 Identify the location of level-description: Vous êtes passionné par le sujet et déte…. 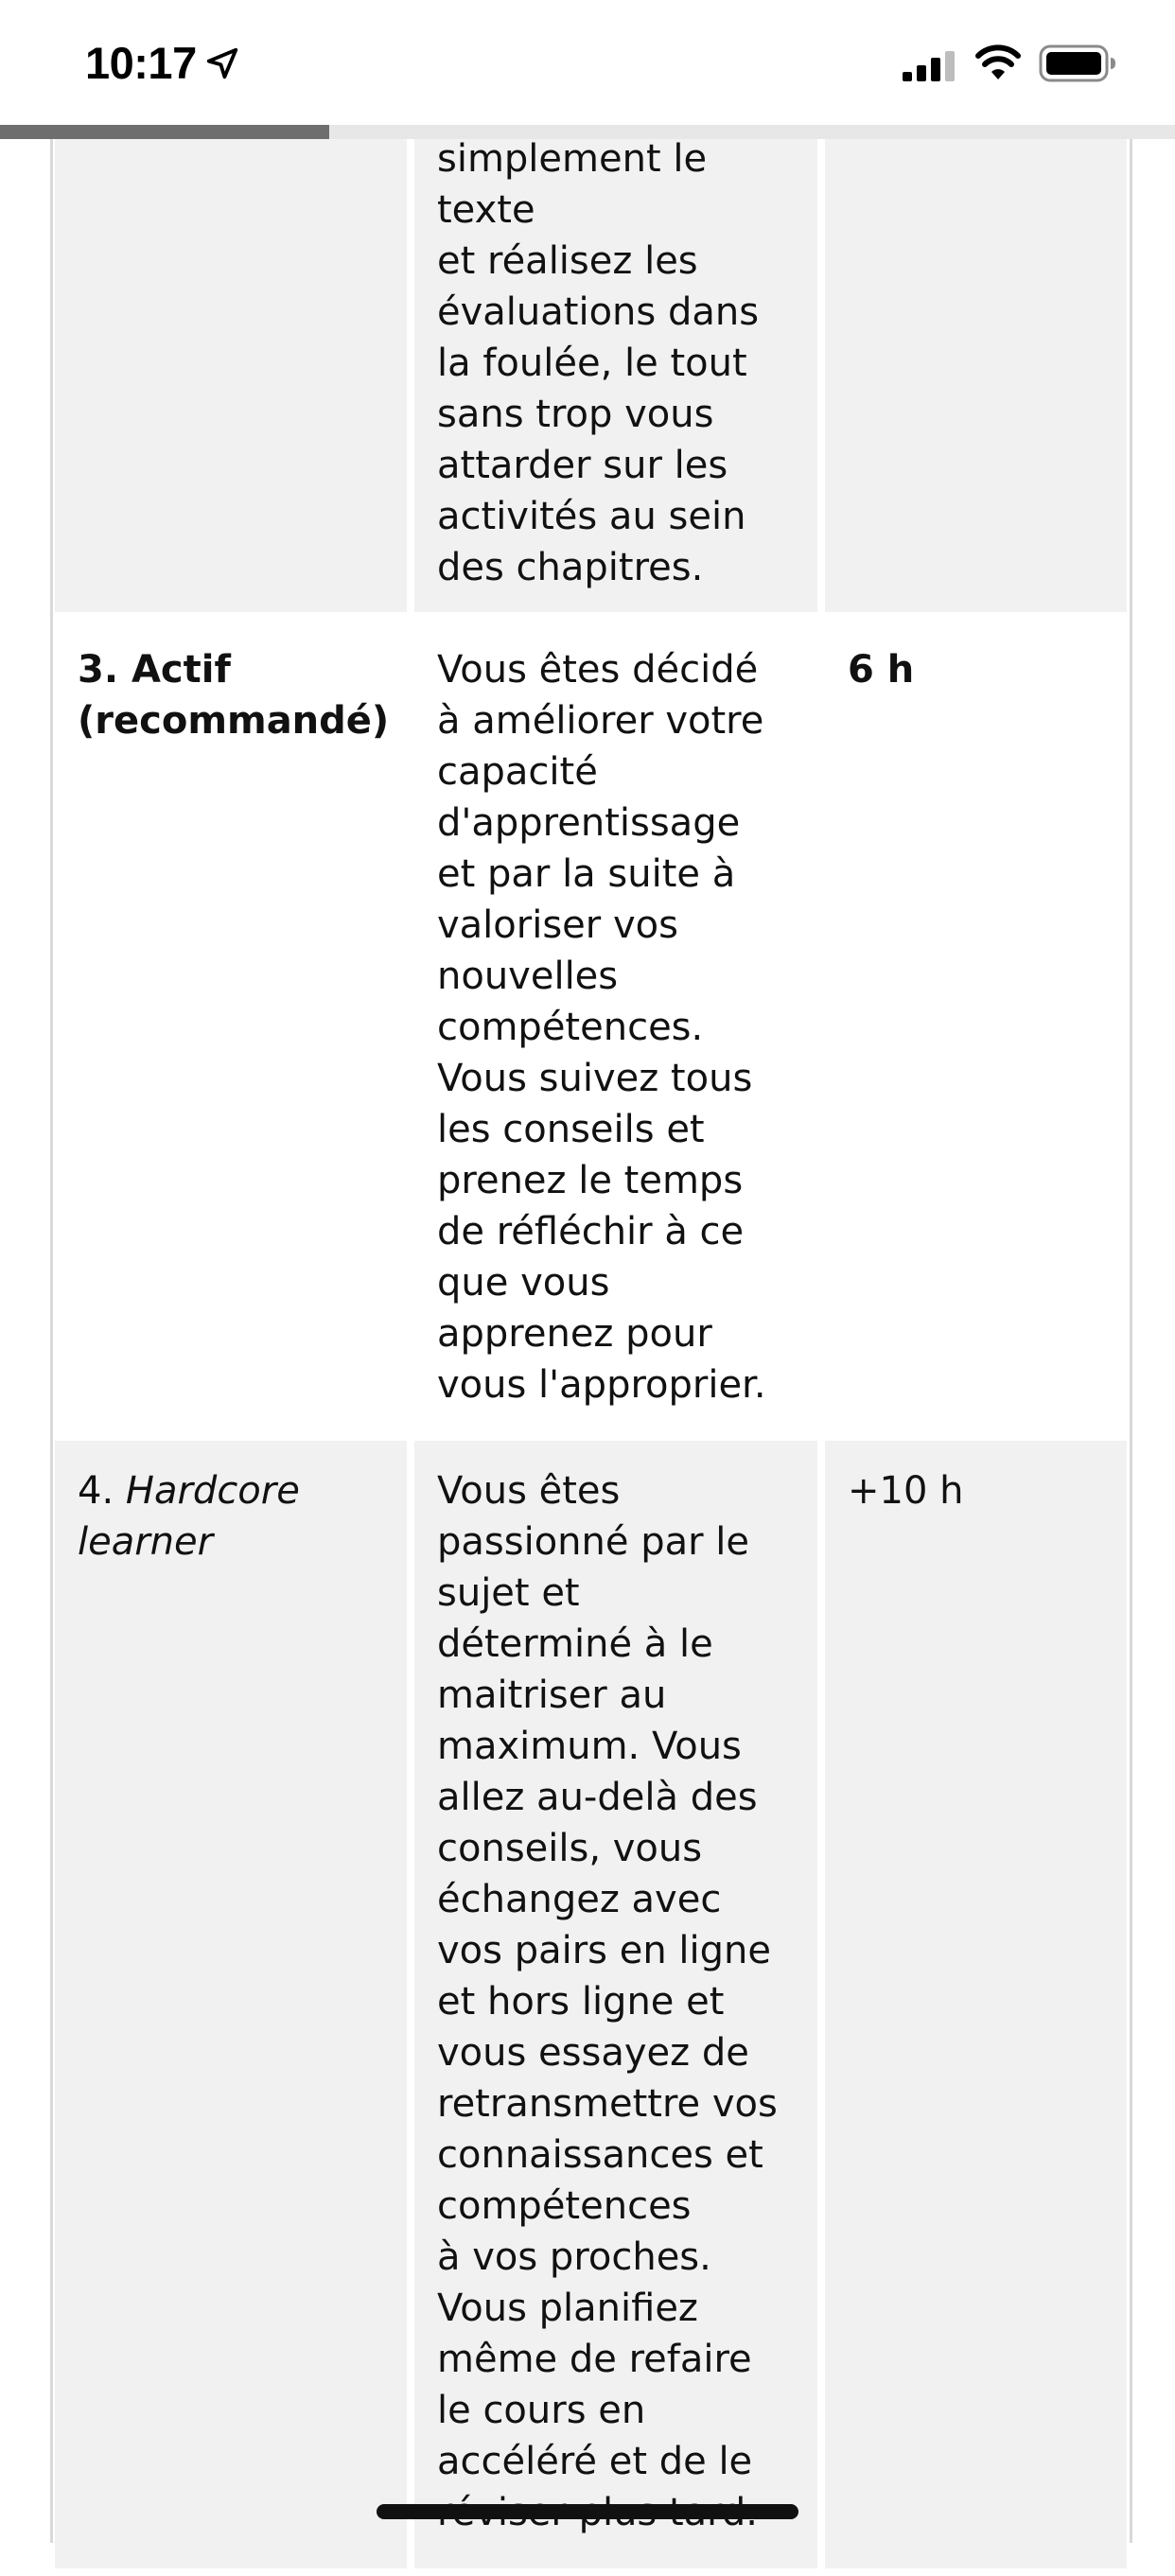
(607, 2002).